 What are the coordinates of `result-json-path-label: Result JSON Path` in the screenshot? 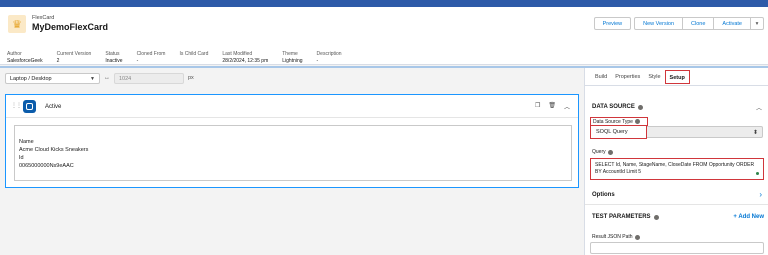 It's located at (616, 237).